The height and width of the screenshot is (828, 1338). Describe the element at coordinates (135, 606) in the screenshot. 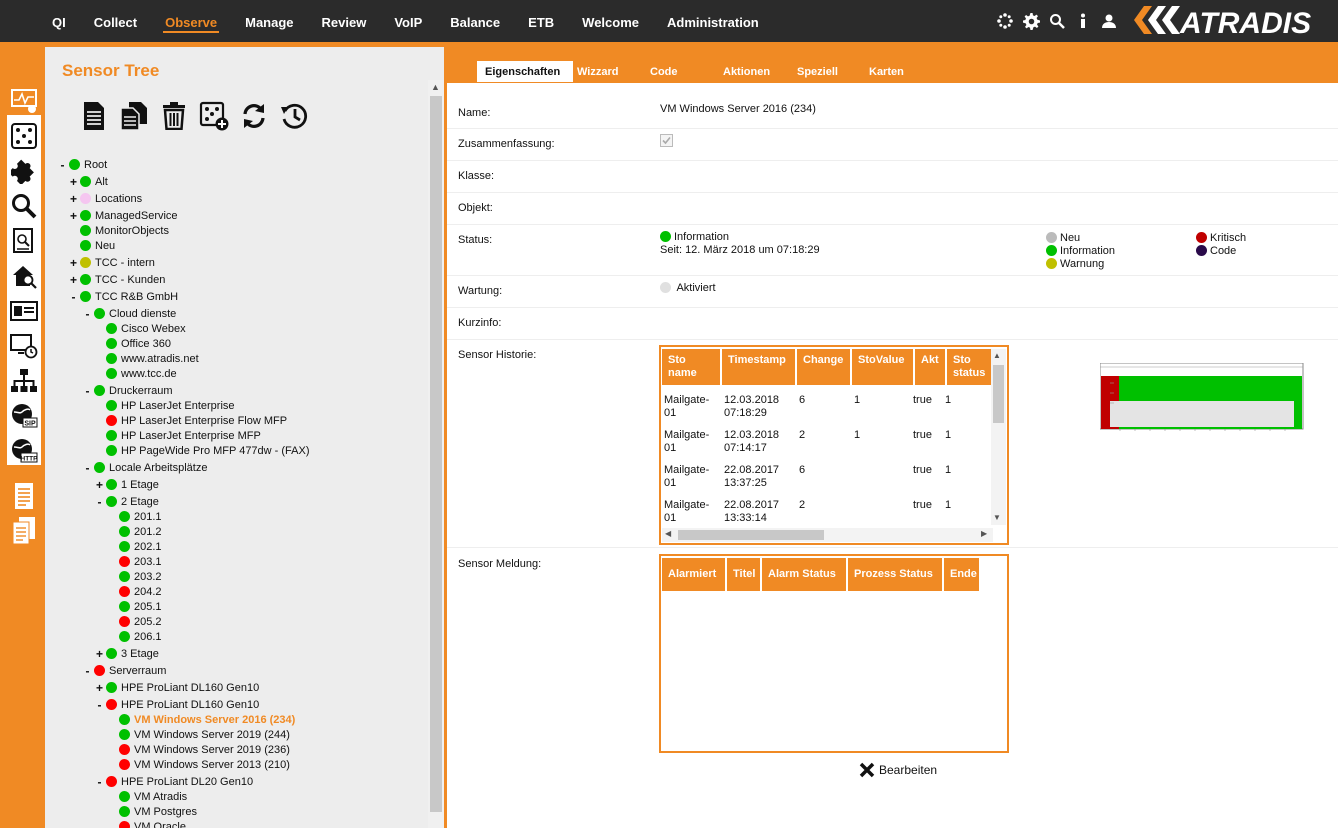

I see `tree-node: 205.1` at that location.